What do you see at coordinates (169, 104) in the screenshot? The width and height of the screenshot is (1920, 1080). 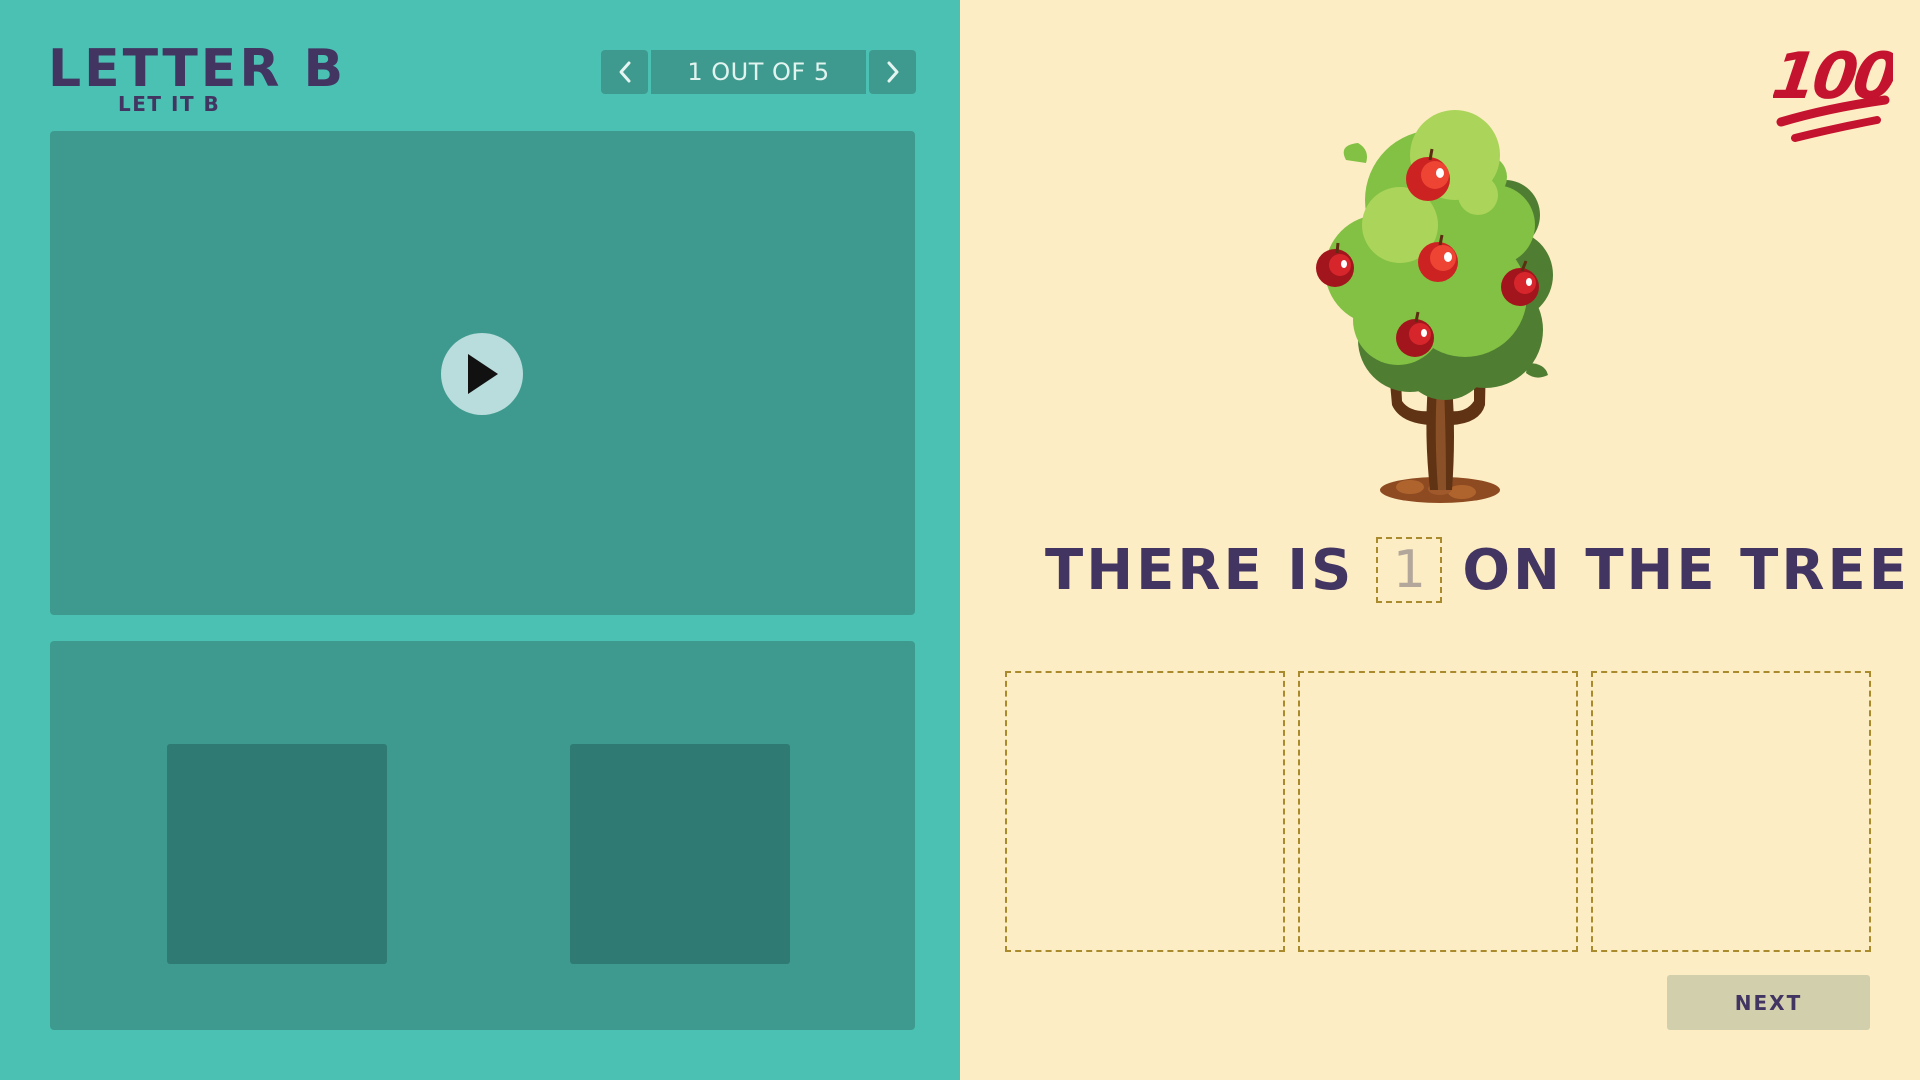 I see `page-subtitle: LET IT B` at bounding box center [169, 104].